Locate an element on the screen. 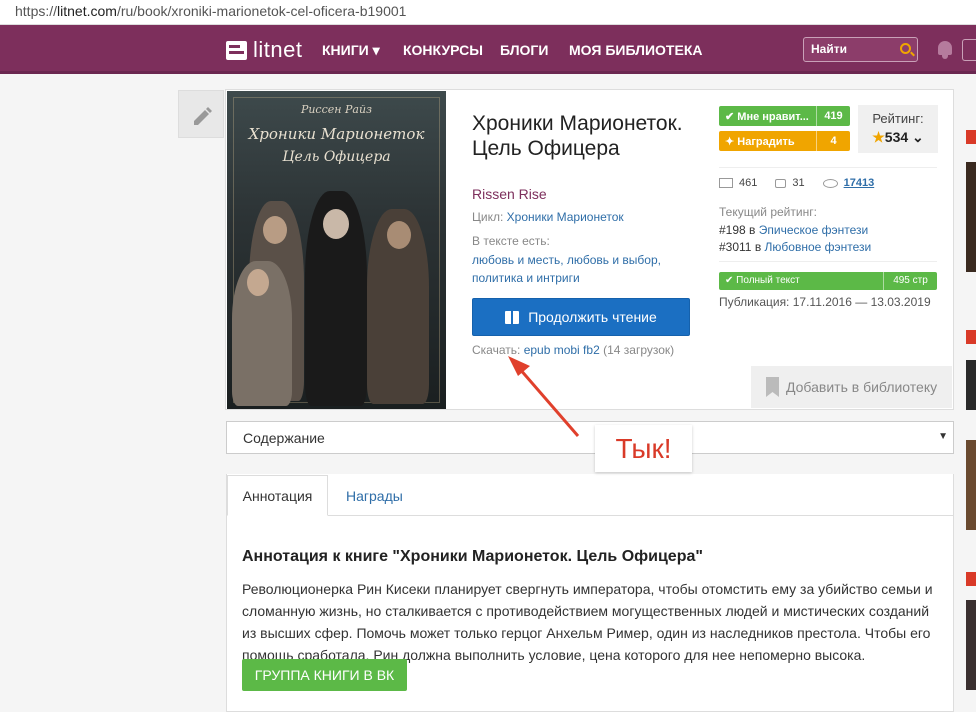  download-row: Скачать: epub mobi fb2 (14 загрузок) is located at coordinates (573, 350).